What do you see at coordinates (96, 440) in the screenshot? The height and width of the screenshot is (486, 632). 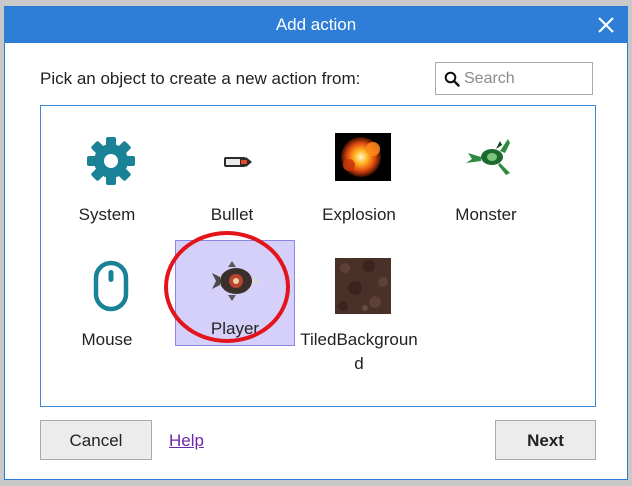 I see `cancel-button: Cancel` at bounding box center [96, 440].